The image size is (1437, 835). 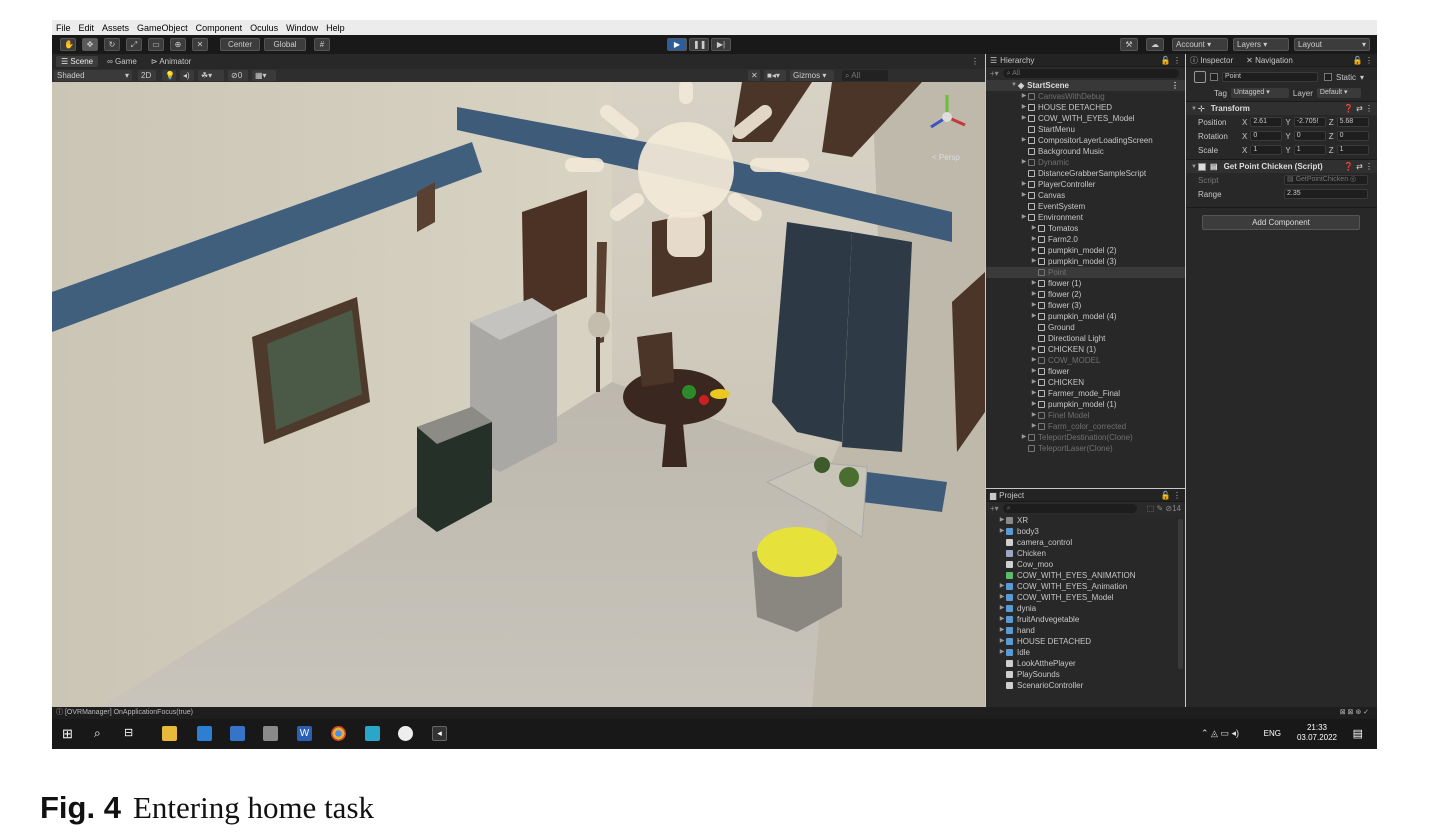 I want to click on project-asset-item: Chicken, so click(x=1085, y=553).